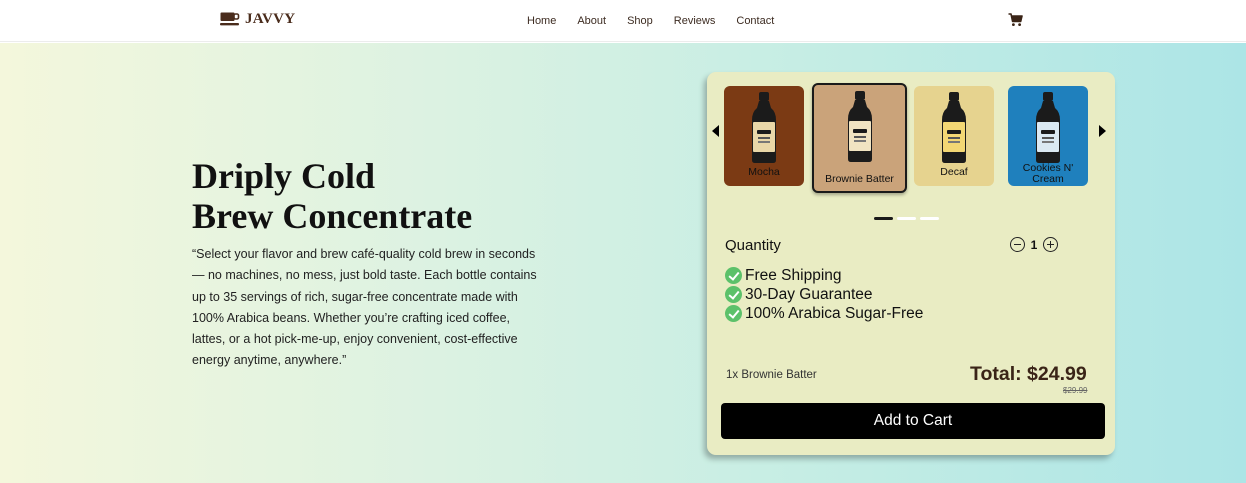 The height and width of the screenshot is (483, 1246). I want to click on feature-text: Free Shipping, so click(793, 275).